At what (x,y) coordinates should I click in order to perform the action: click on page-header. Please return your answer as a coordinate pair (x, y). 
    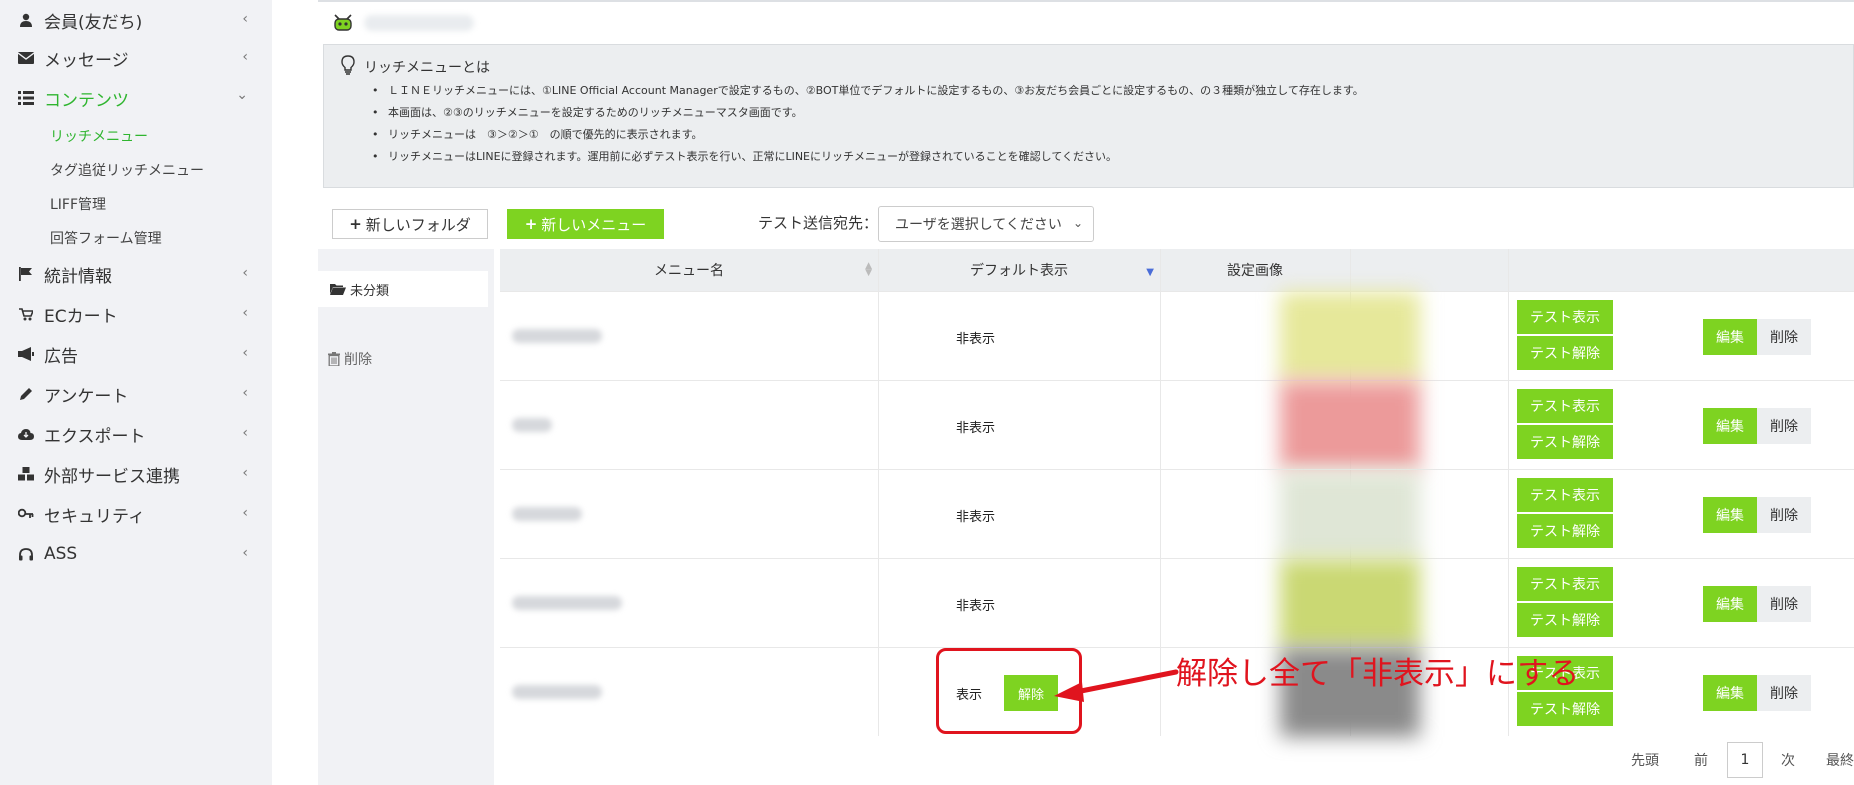
    Looking at the image, I should click on (1086, 22).